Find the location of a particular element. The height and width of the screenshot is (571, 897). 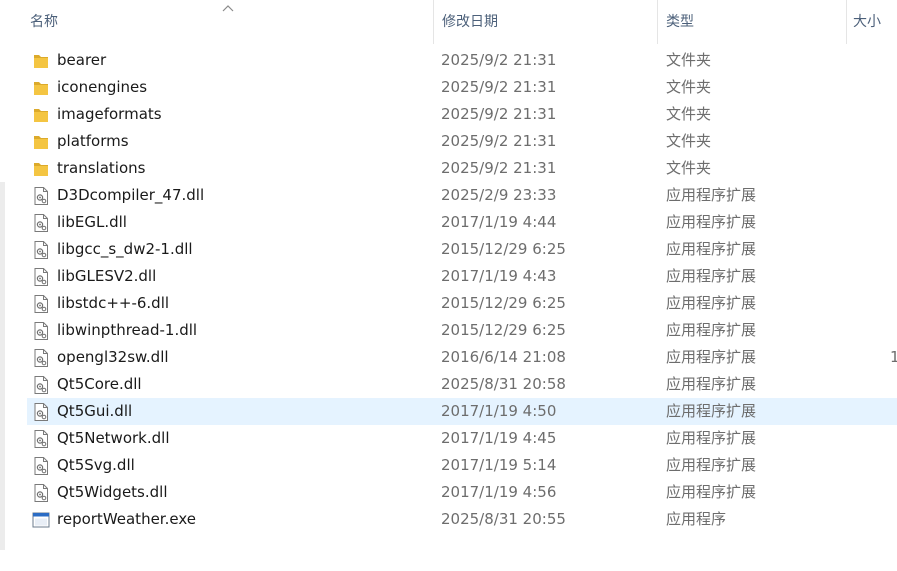

file-row: libstdc++-6.dll 2015/12/29 6:25 应用程序扩展 is located at coordinates (462, 303).